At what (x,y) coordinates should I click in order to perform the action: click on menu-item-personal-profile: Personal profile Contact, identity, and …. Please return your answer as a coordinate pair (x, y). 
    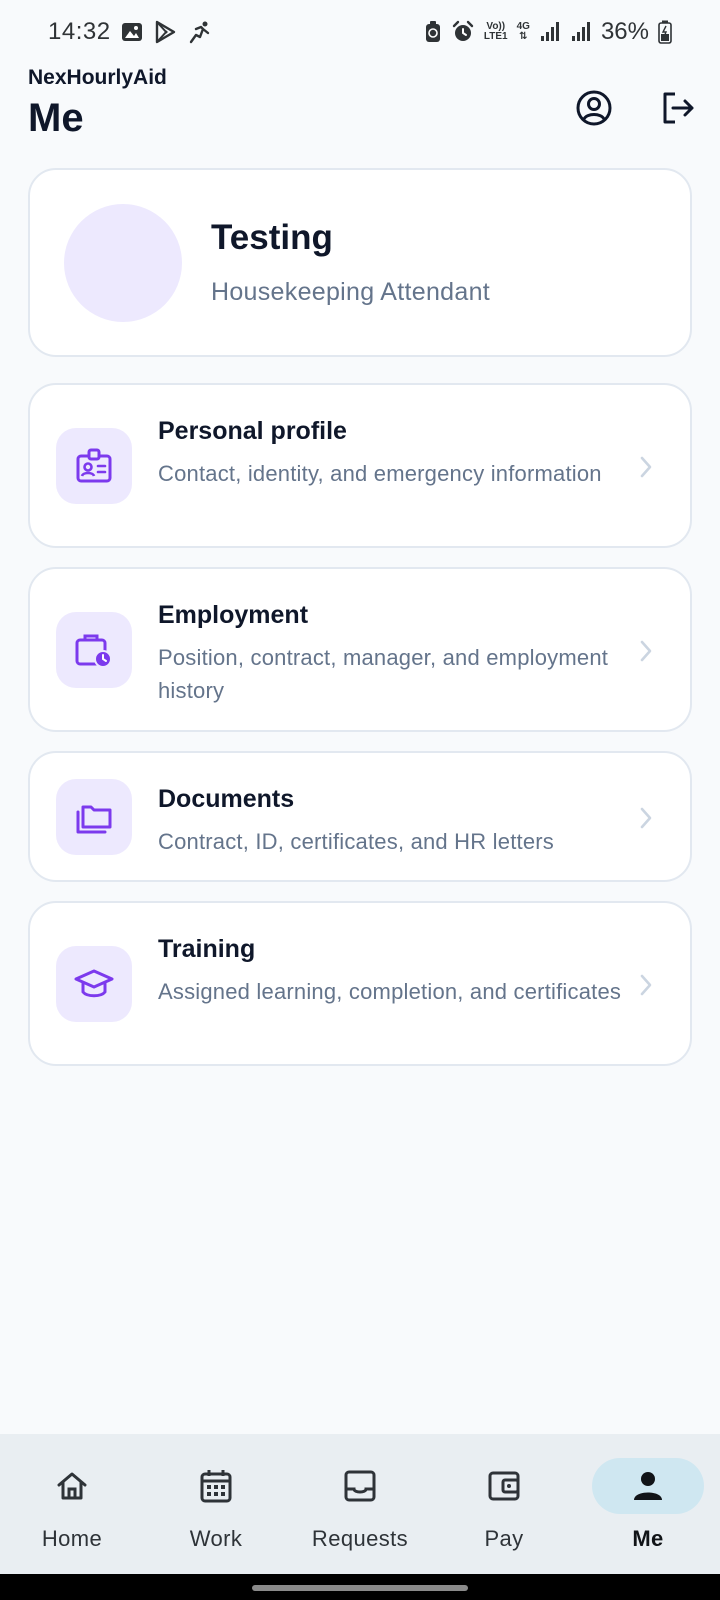
    Looking at the image, I should click on (360, 465).